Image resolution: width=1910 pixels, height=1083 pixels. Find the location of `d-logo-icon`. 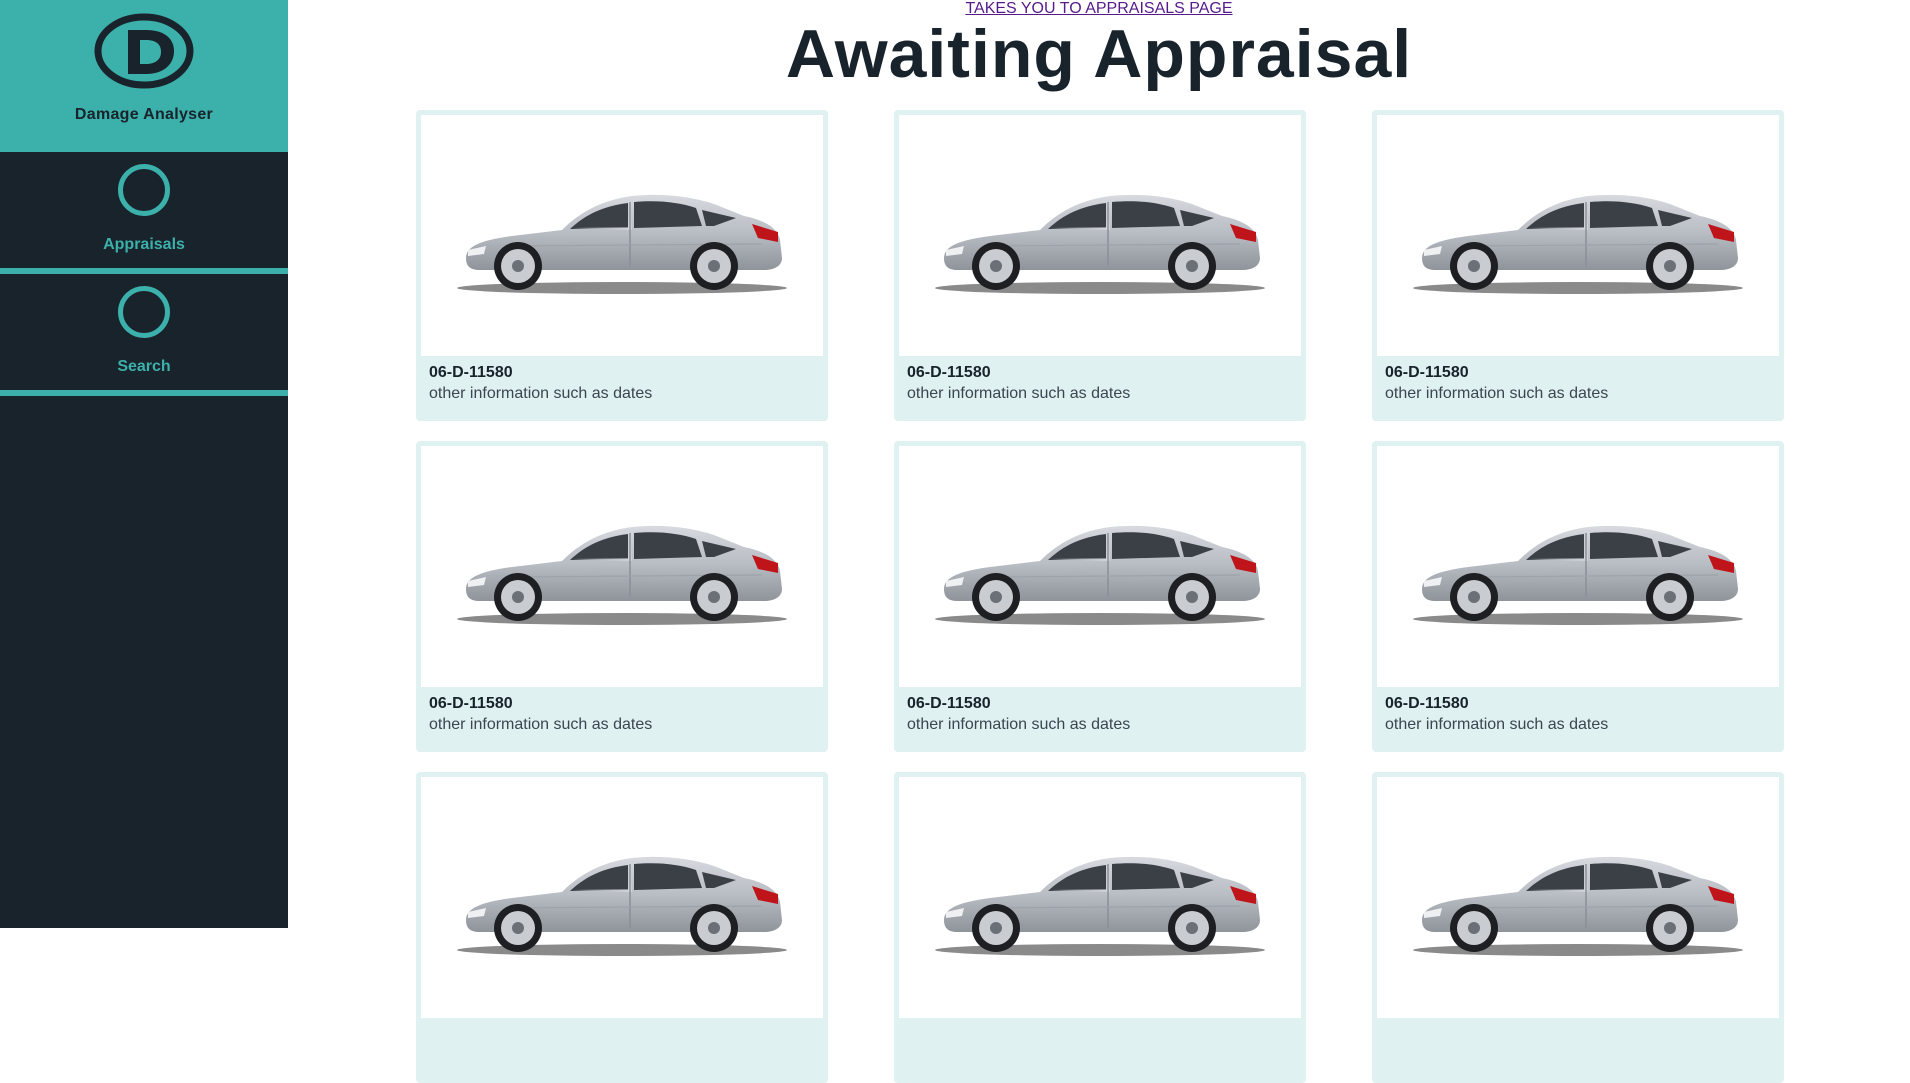

d-logo-icon is located at coordinates (144, 51).